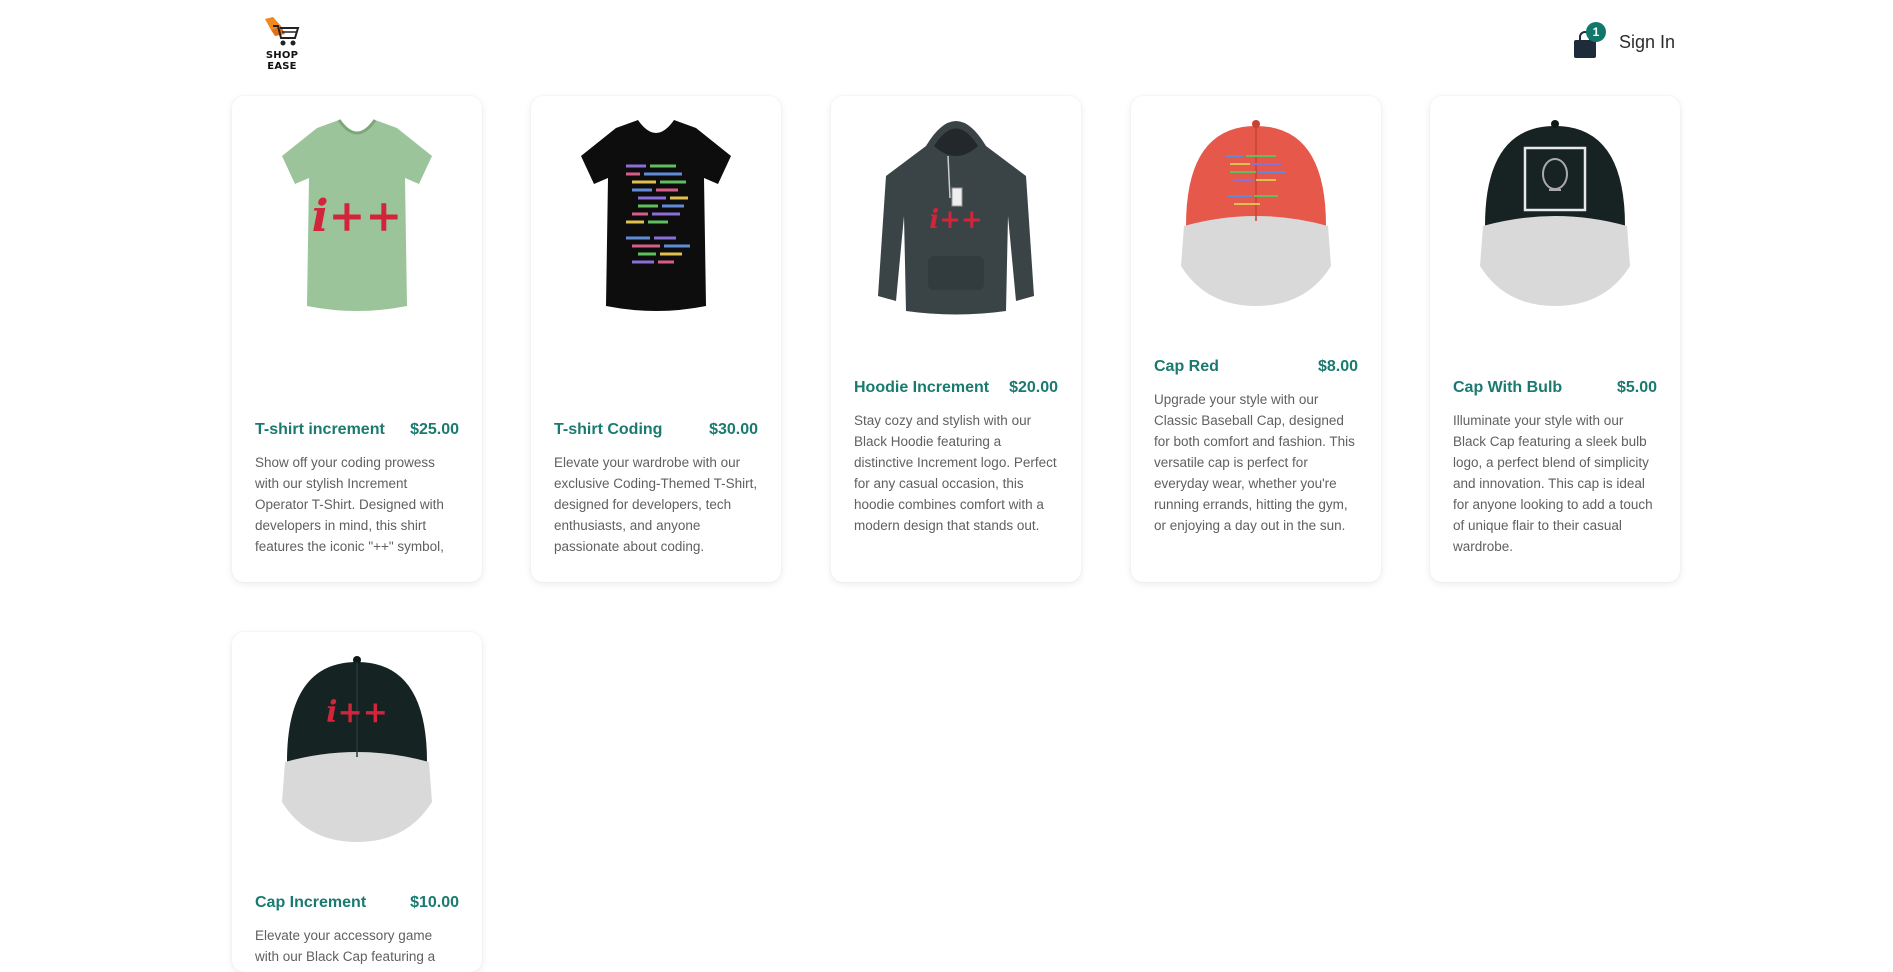  Describe the element at coordinates (1337, 366) in the screenshot. I see `product-price: $8.00` at that location.